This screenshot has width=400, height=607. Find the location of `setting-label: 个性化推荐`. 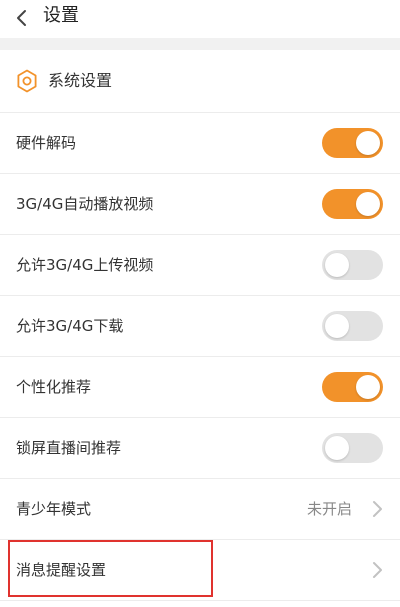

setting-label: 个性化推荐 is located at coordinates (54, 387).